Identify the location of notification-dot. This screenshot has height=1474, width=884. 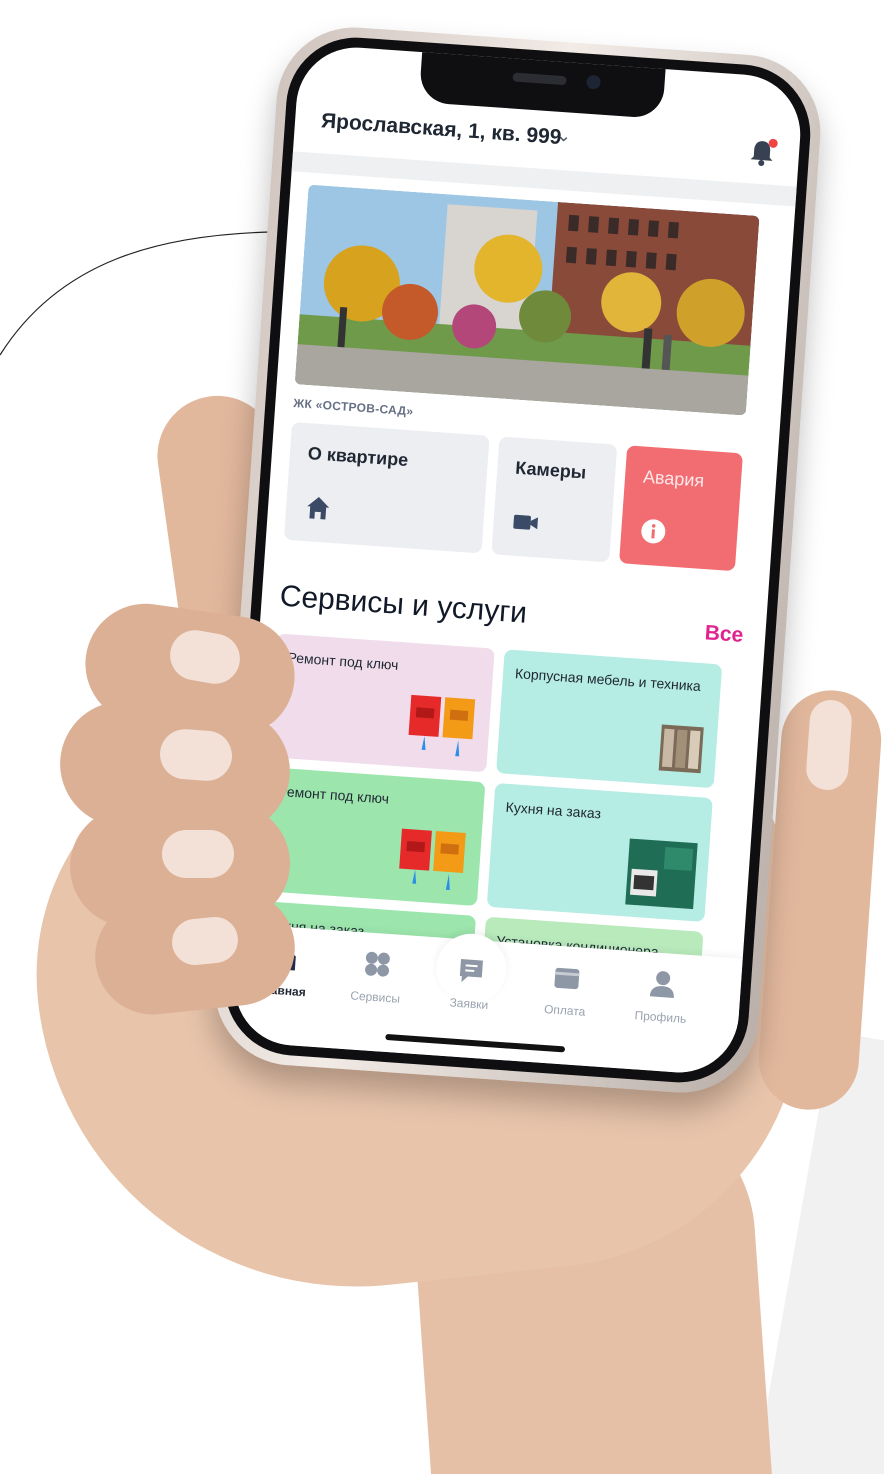
(773, 143).